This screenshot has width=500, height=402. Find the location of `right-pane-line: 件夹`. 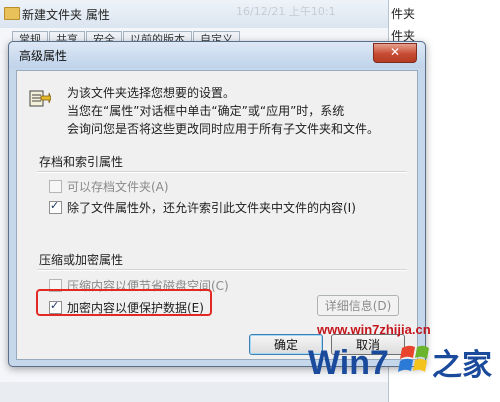

right-pane-line: 件夹 is located at coordinates (403, 14).